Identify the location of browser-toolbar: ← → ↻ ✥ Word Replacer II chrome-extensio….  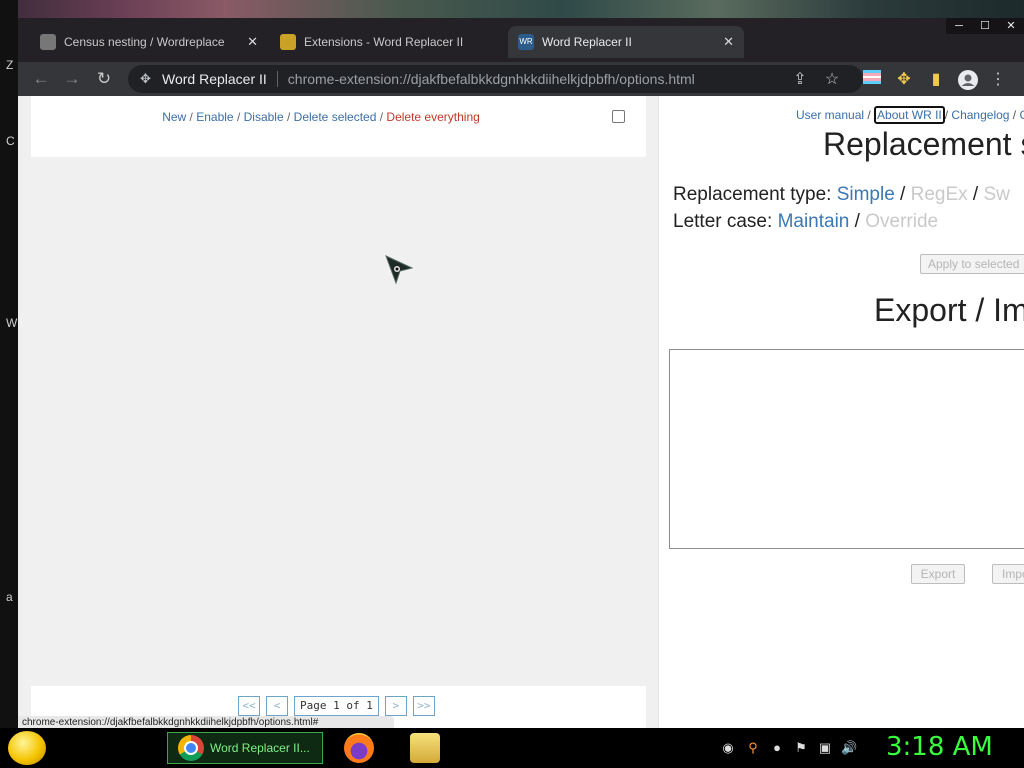
(521, 79).